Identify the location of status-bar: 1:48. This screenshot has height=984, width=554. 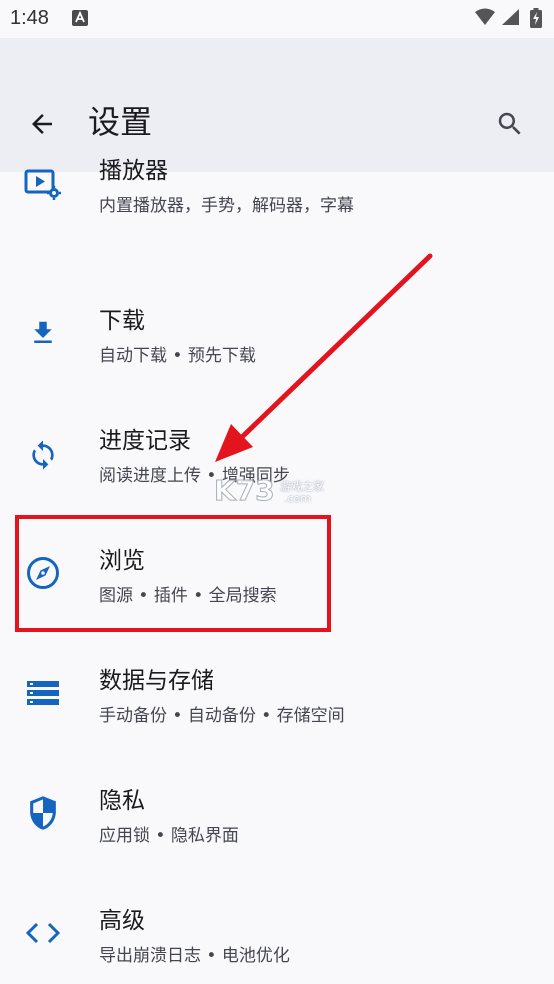
(277, 19).